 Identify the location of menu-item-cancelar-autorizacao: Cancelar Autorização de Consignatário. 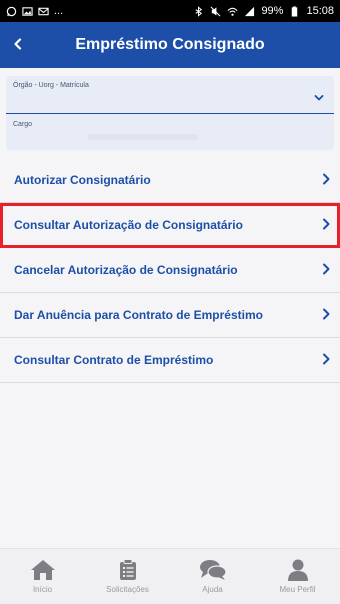
(170, 270).